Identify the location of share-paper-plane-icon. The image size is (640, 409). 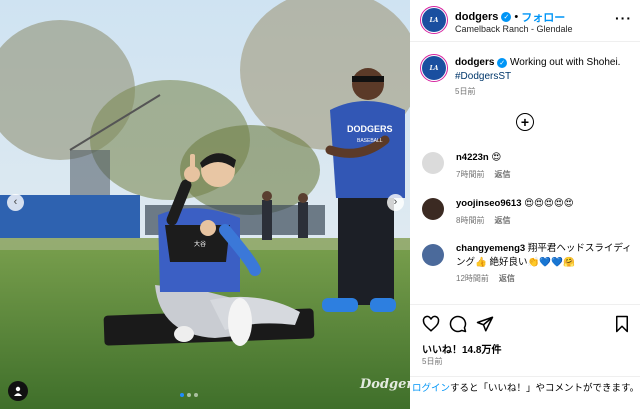
(485, 324).